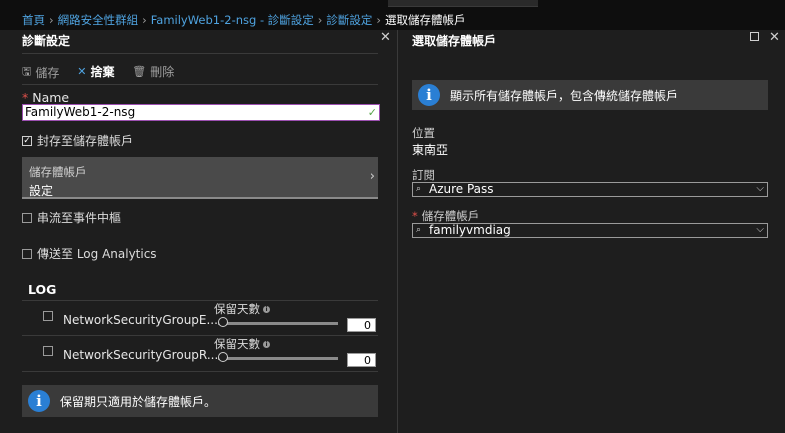 The image size is (785, 433). Describe the element at coordinates (102, 72) in the screenshot. I see `discard-label: 捨棄` at that location.